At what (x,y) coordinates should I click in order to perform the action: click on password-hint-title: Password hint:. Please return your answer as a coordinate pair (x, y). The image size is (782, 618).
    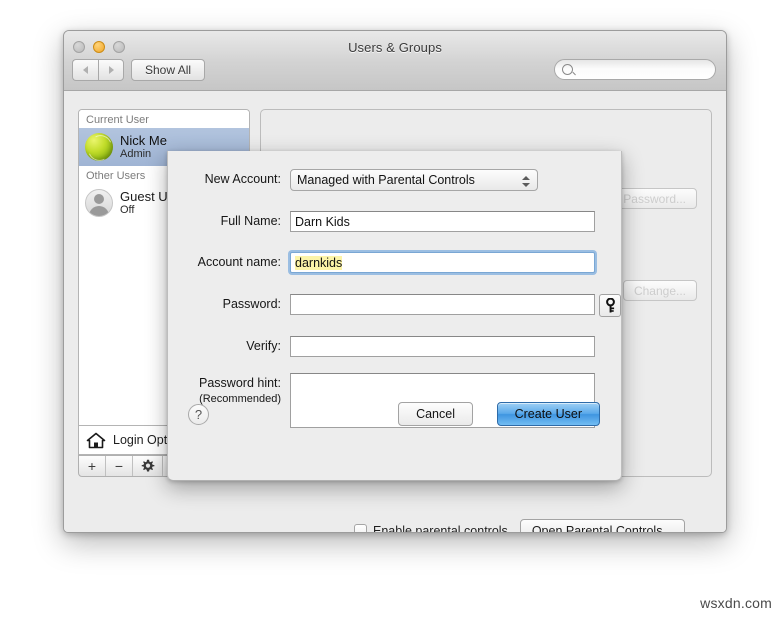
    Looking at the image, I should click on (240, 383).